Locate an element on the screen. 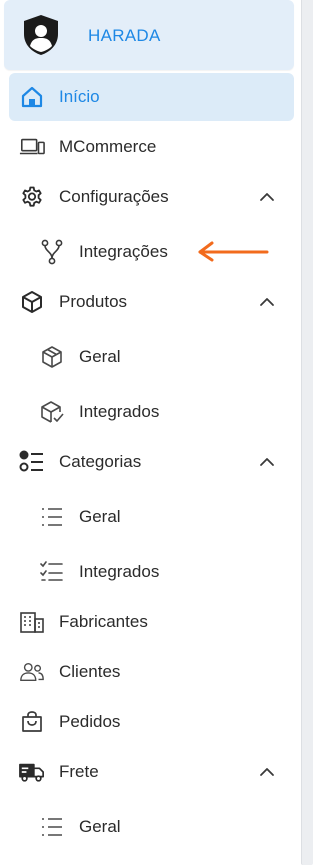  user-shield-logo-icon is located at coordinates (41, 35).